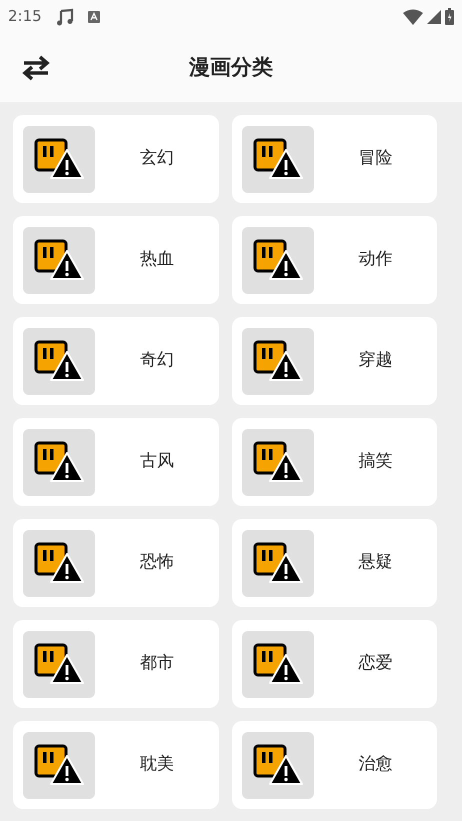  Describe the element at coordinates (375, 764) in the screenshot. I see `category-name: 治愈` at that location.